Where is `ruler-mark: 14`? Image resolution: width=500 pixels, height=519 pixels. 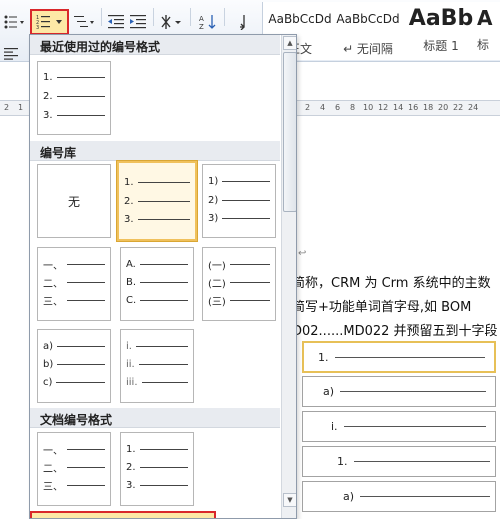 ruler-mark: 14 is located at coordinates (398, 107).